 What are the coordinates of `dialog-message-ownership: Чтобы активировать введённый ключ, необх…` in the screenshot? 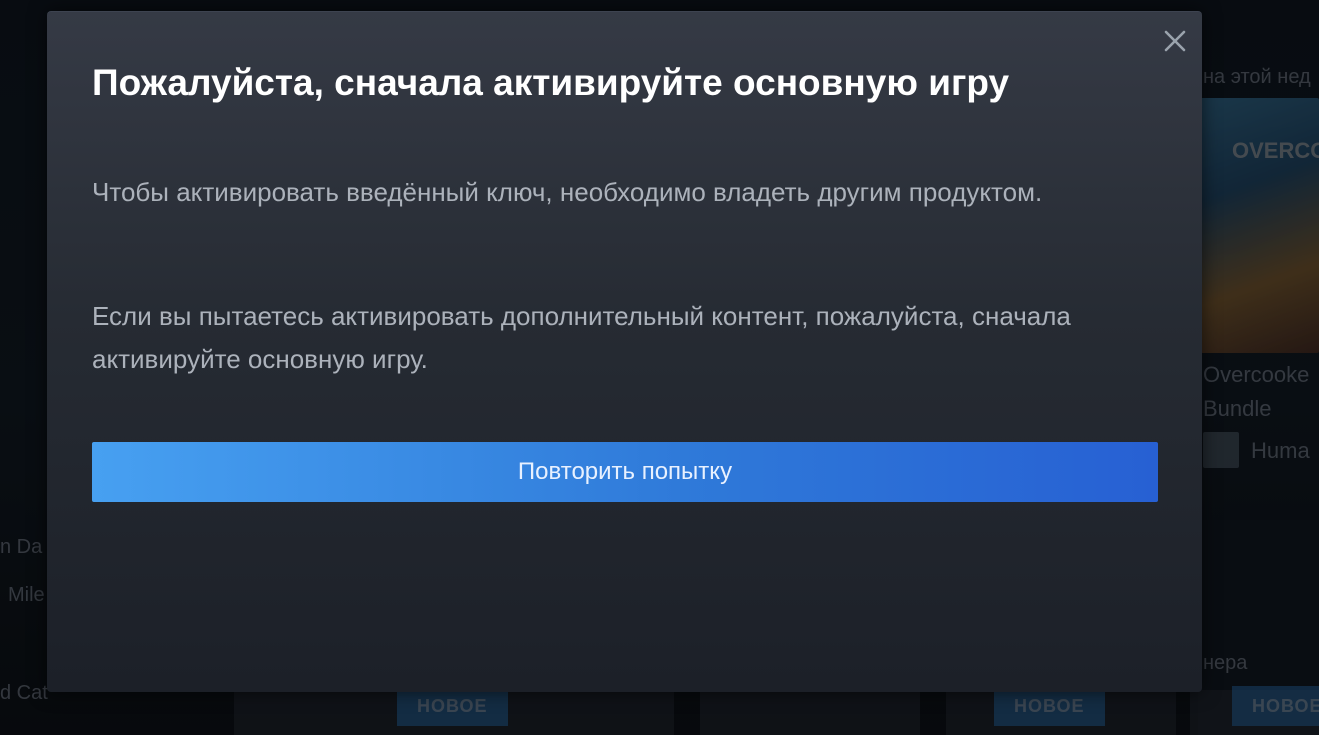 It's located at (567, 192).